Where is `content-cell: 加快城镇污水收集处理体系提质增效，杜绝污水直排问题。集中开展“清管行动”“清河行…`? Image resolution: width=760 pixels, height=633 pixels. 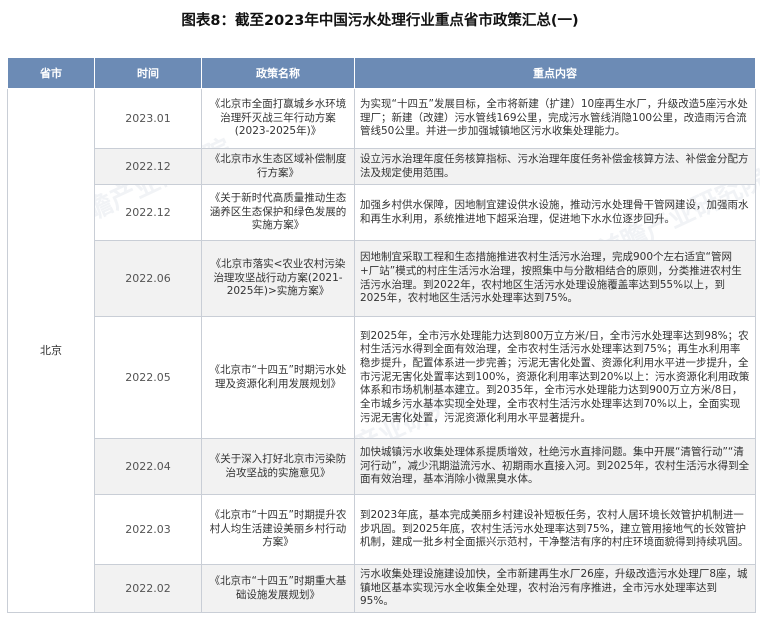 content-cell: 加快城镇污水收集处理体系提质增效，杜绝污水直排问题。集中开展“清管行动”“清河行… is located at coordinates (555, 466).